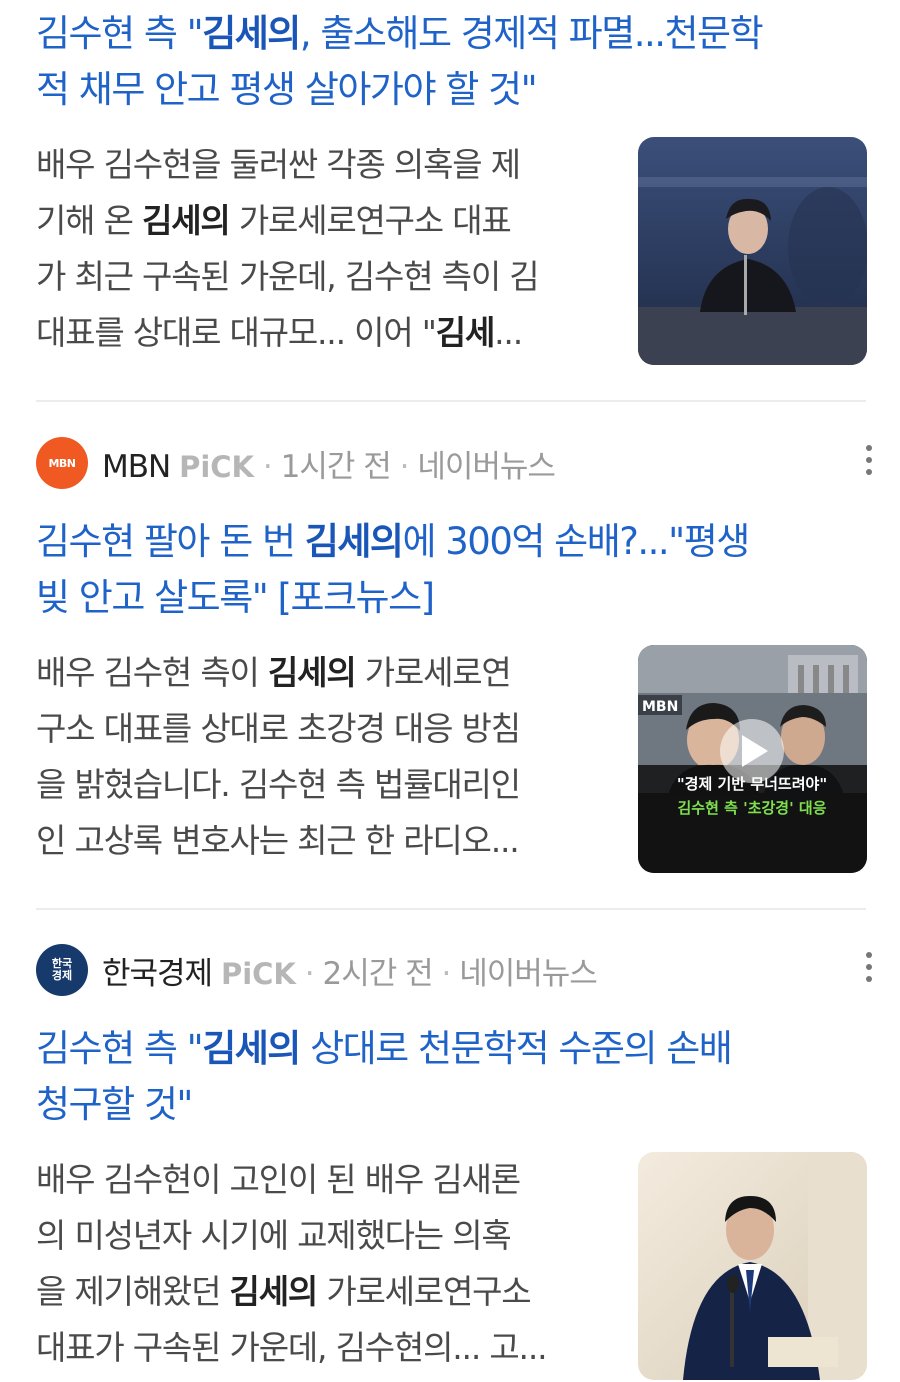  I want to click on article-1-thumbnail, so click(752, 251).